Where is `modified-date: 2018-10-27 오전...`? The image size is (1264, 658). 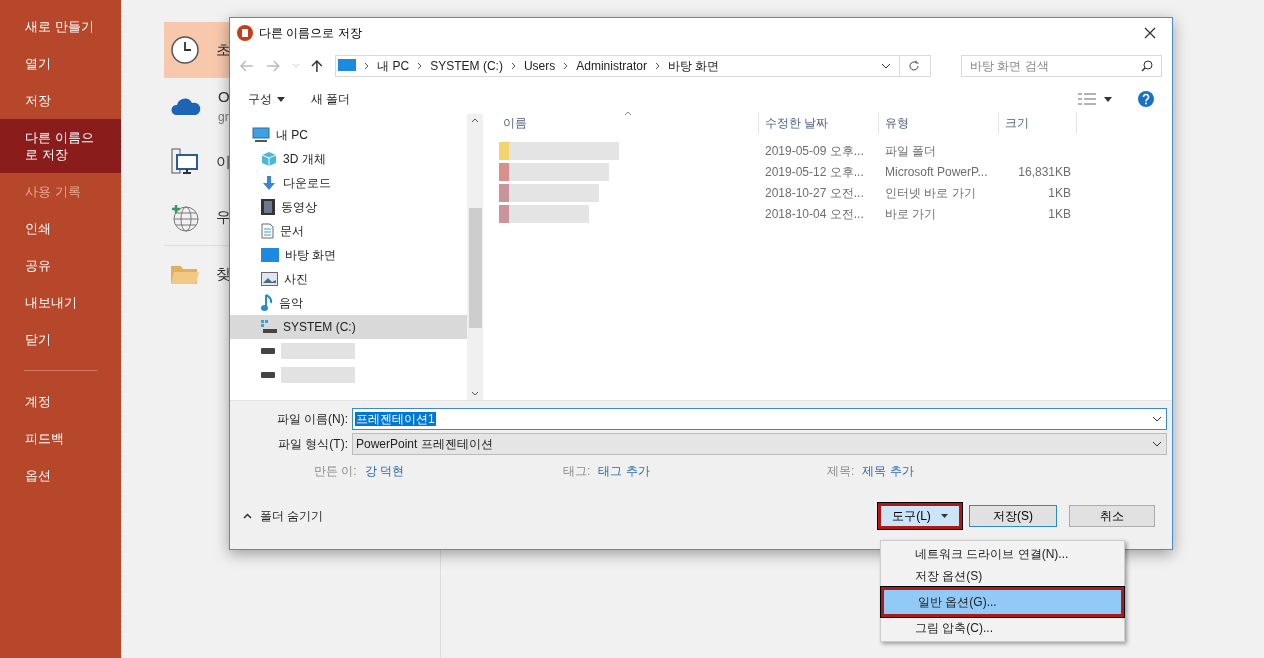
modified-date: 2018-10-27 오전... is located at coordinates (814, 193).